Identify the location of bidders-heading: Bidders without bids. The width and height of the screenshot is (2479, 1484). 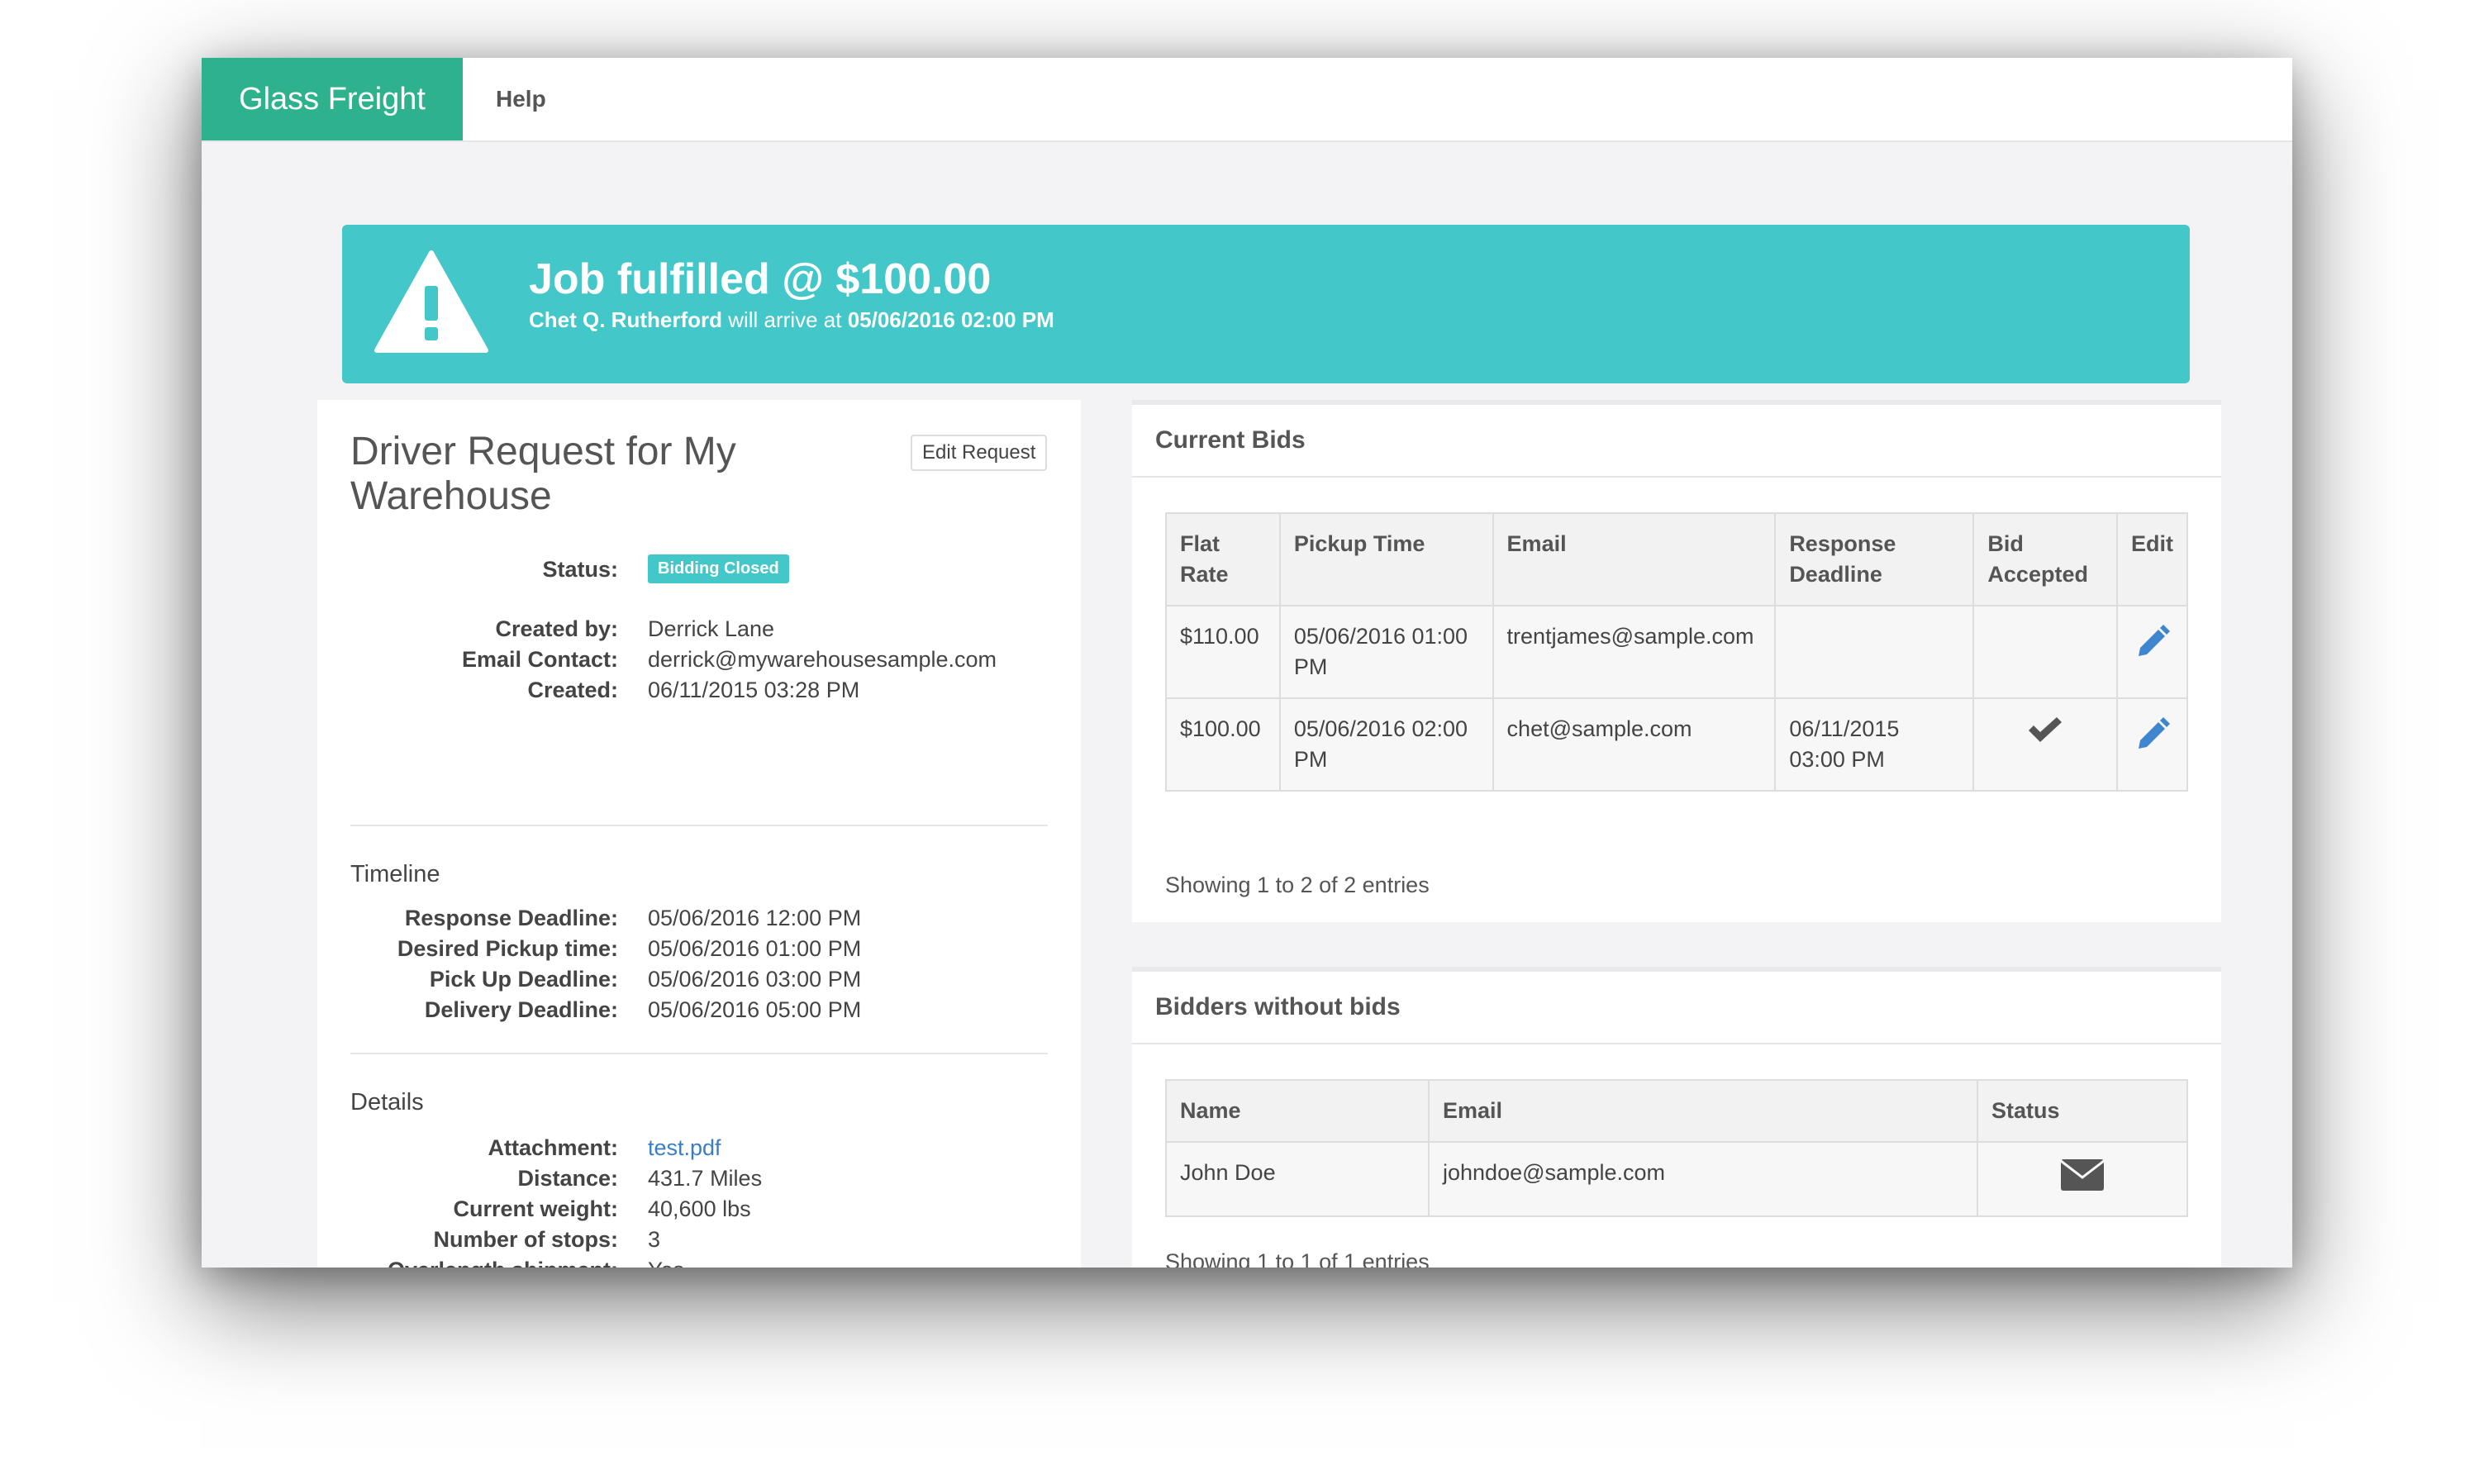
(1677, 1008).